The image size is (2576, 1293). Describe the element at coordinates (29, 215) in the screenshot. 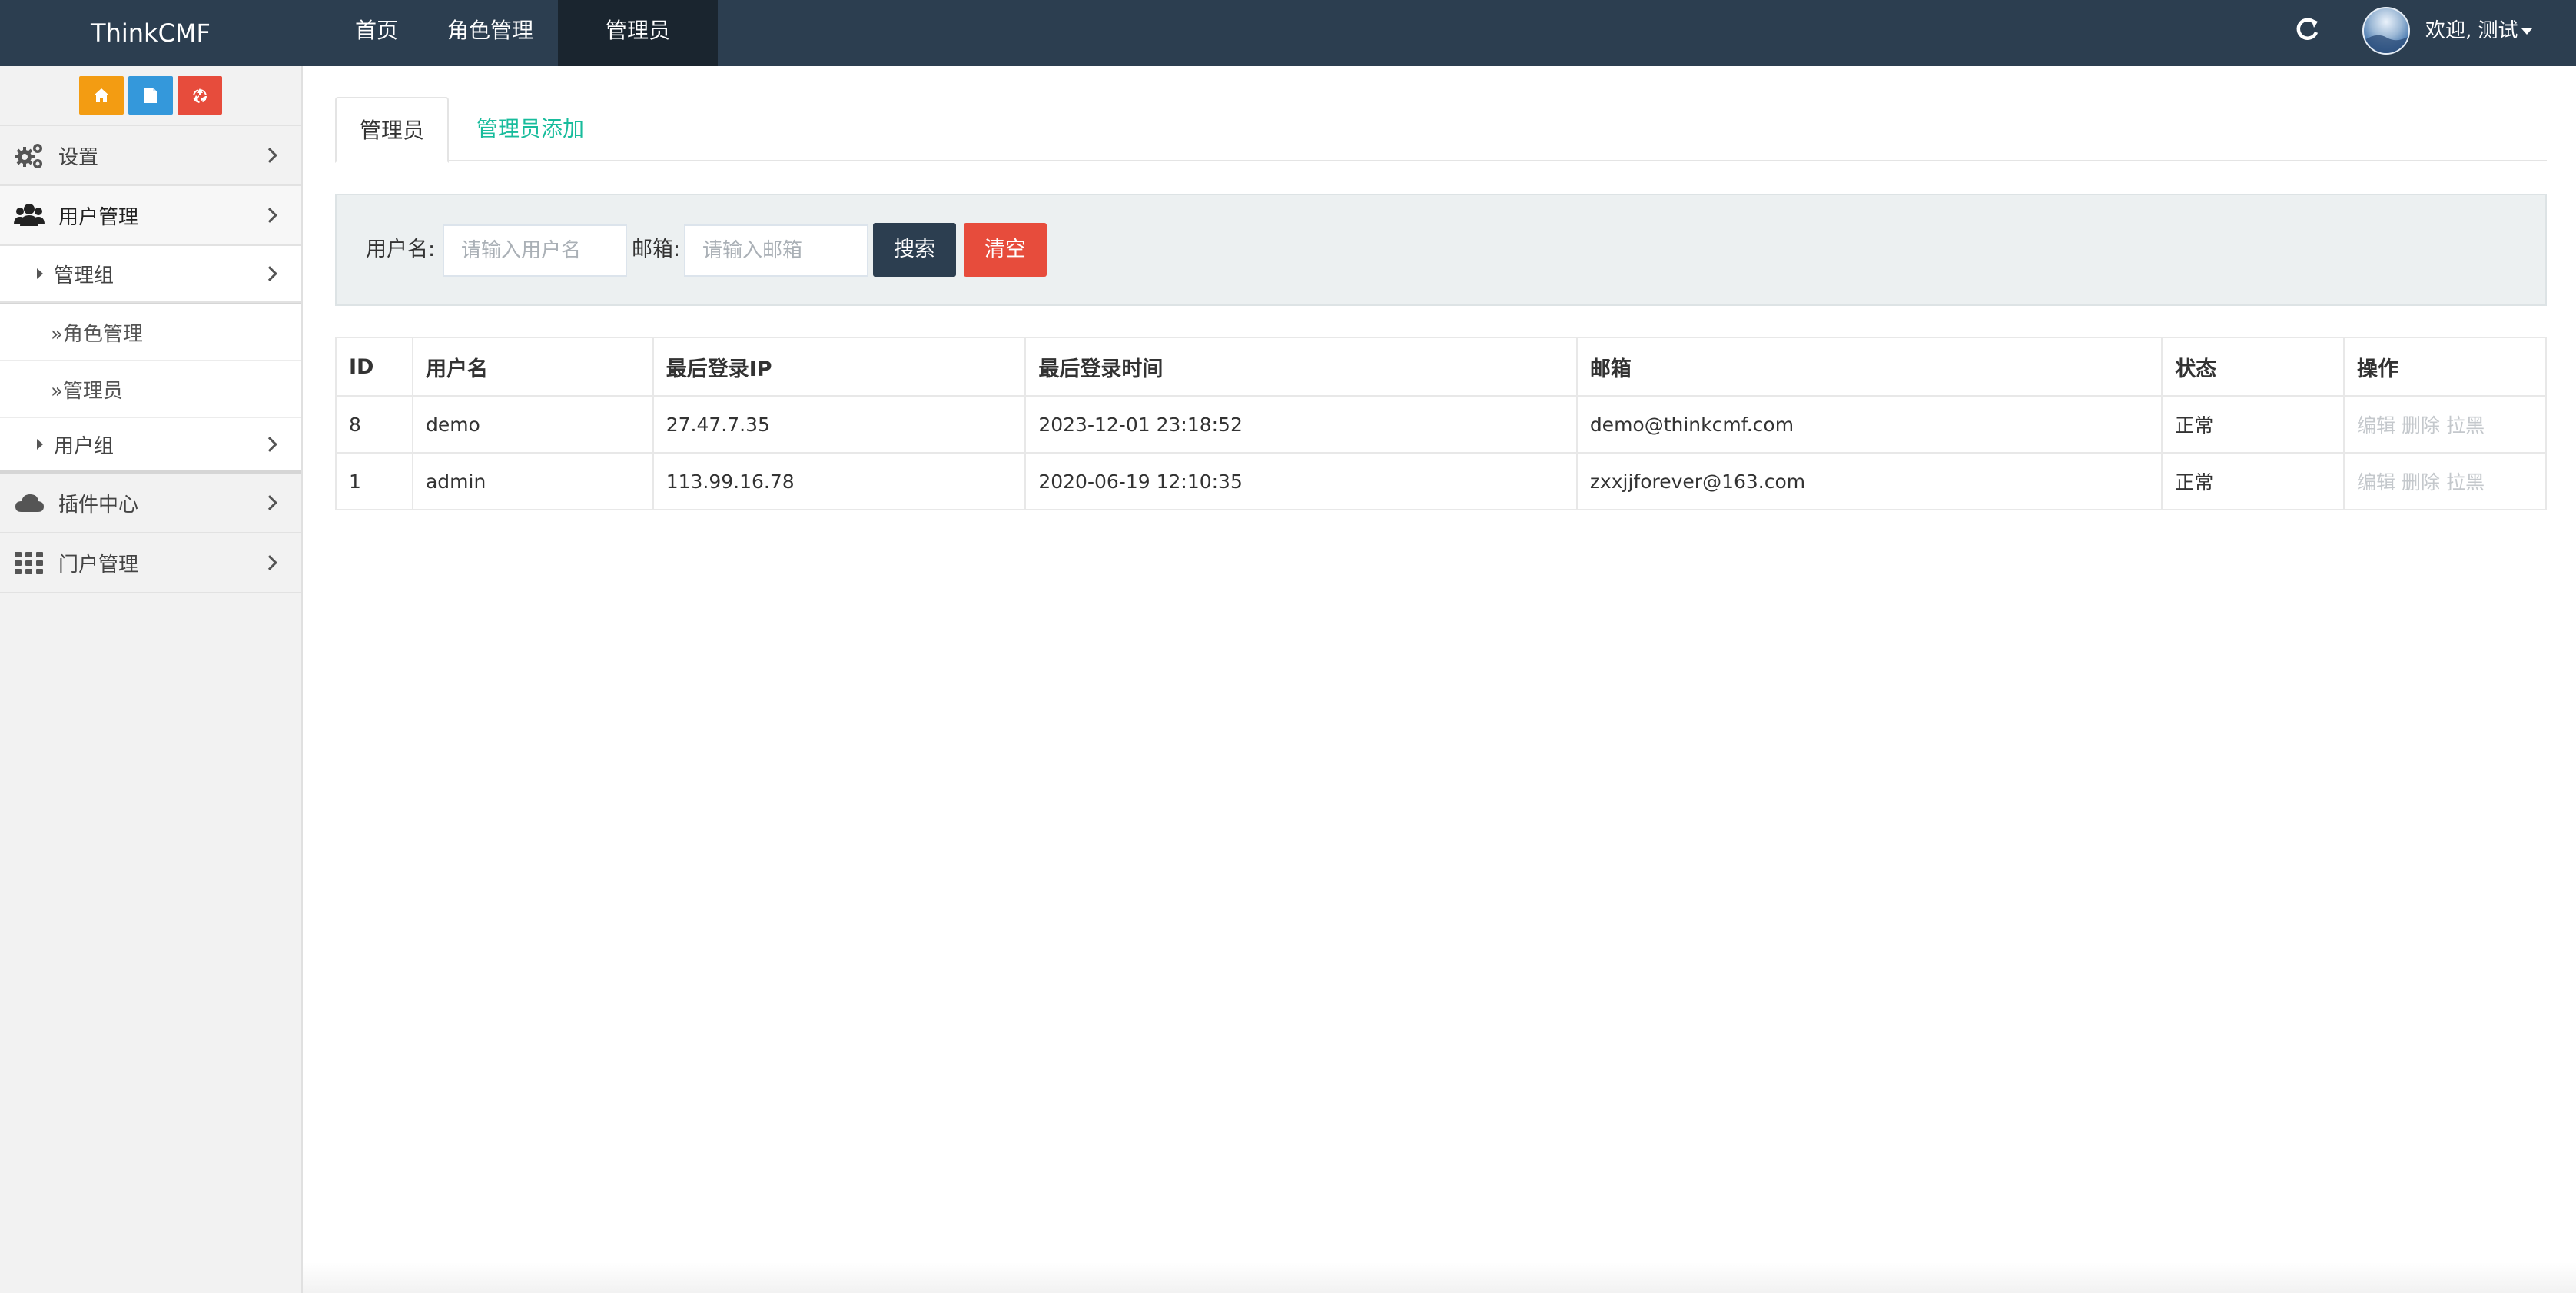

I see `users-icon` at that location.